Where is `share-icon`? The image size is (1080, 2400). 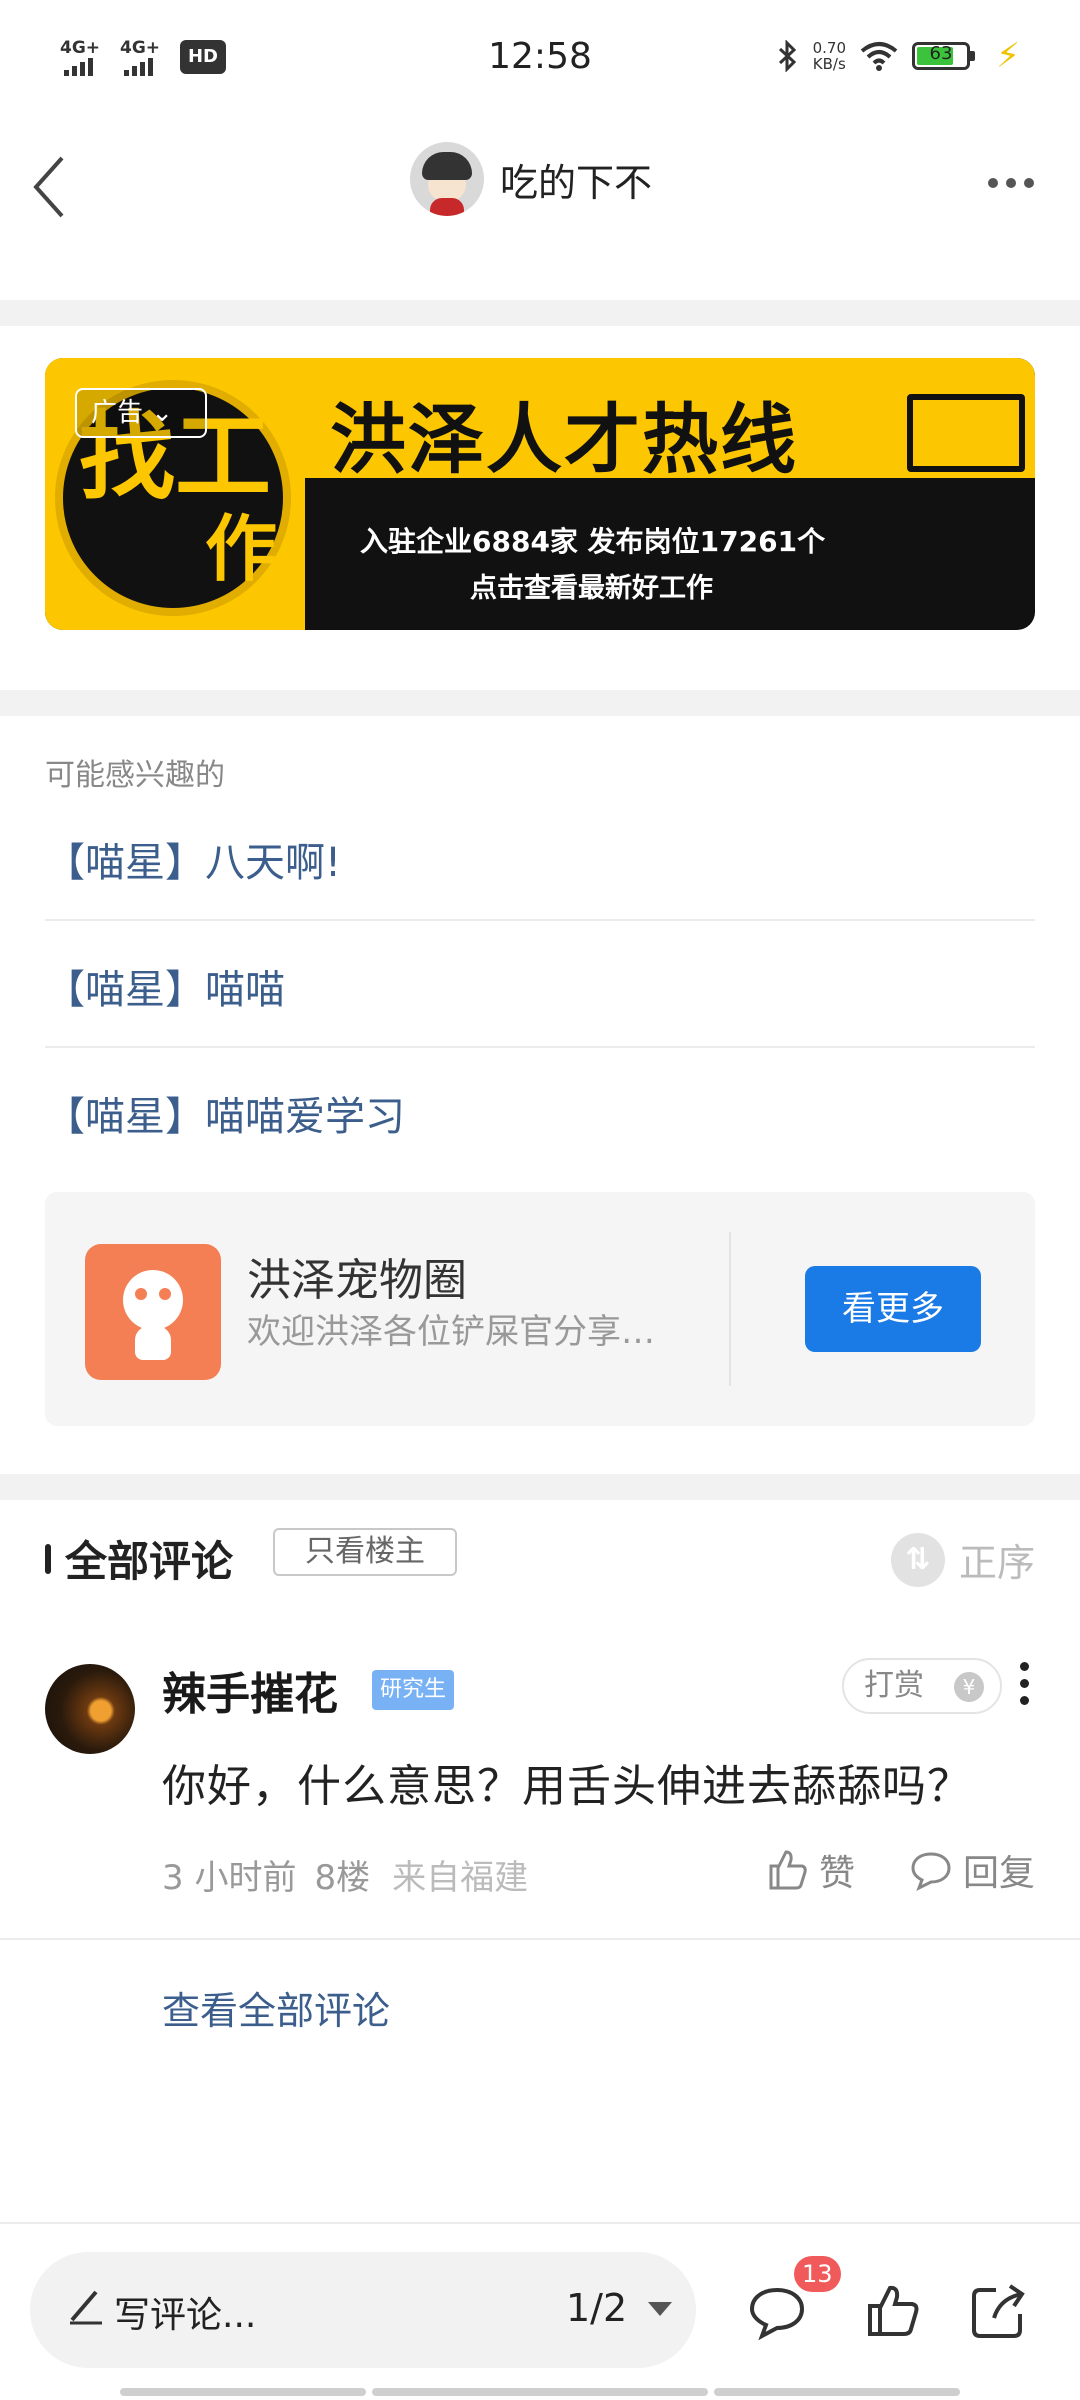 share-icon is located at coordinates (999, 2311).